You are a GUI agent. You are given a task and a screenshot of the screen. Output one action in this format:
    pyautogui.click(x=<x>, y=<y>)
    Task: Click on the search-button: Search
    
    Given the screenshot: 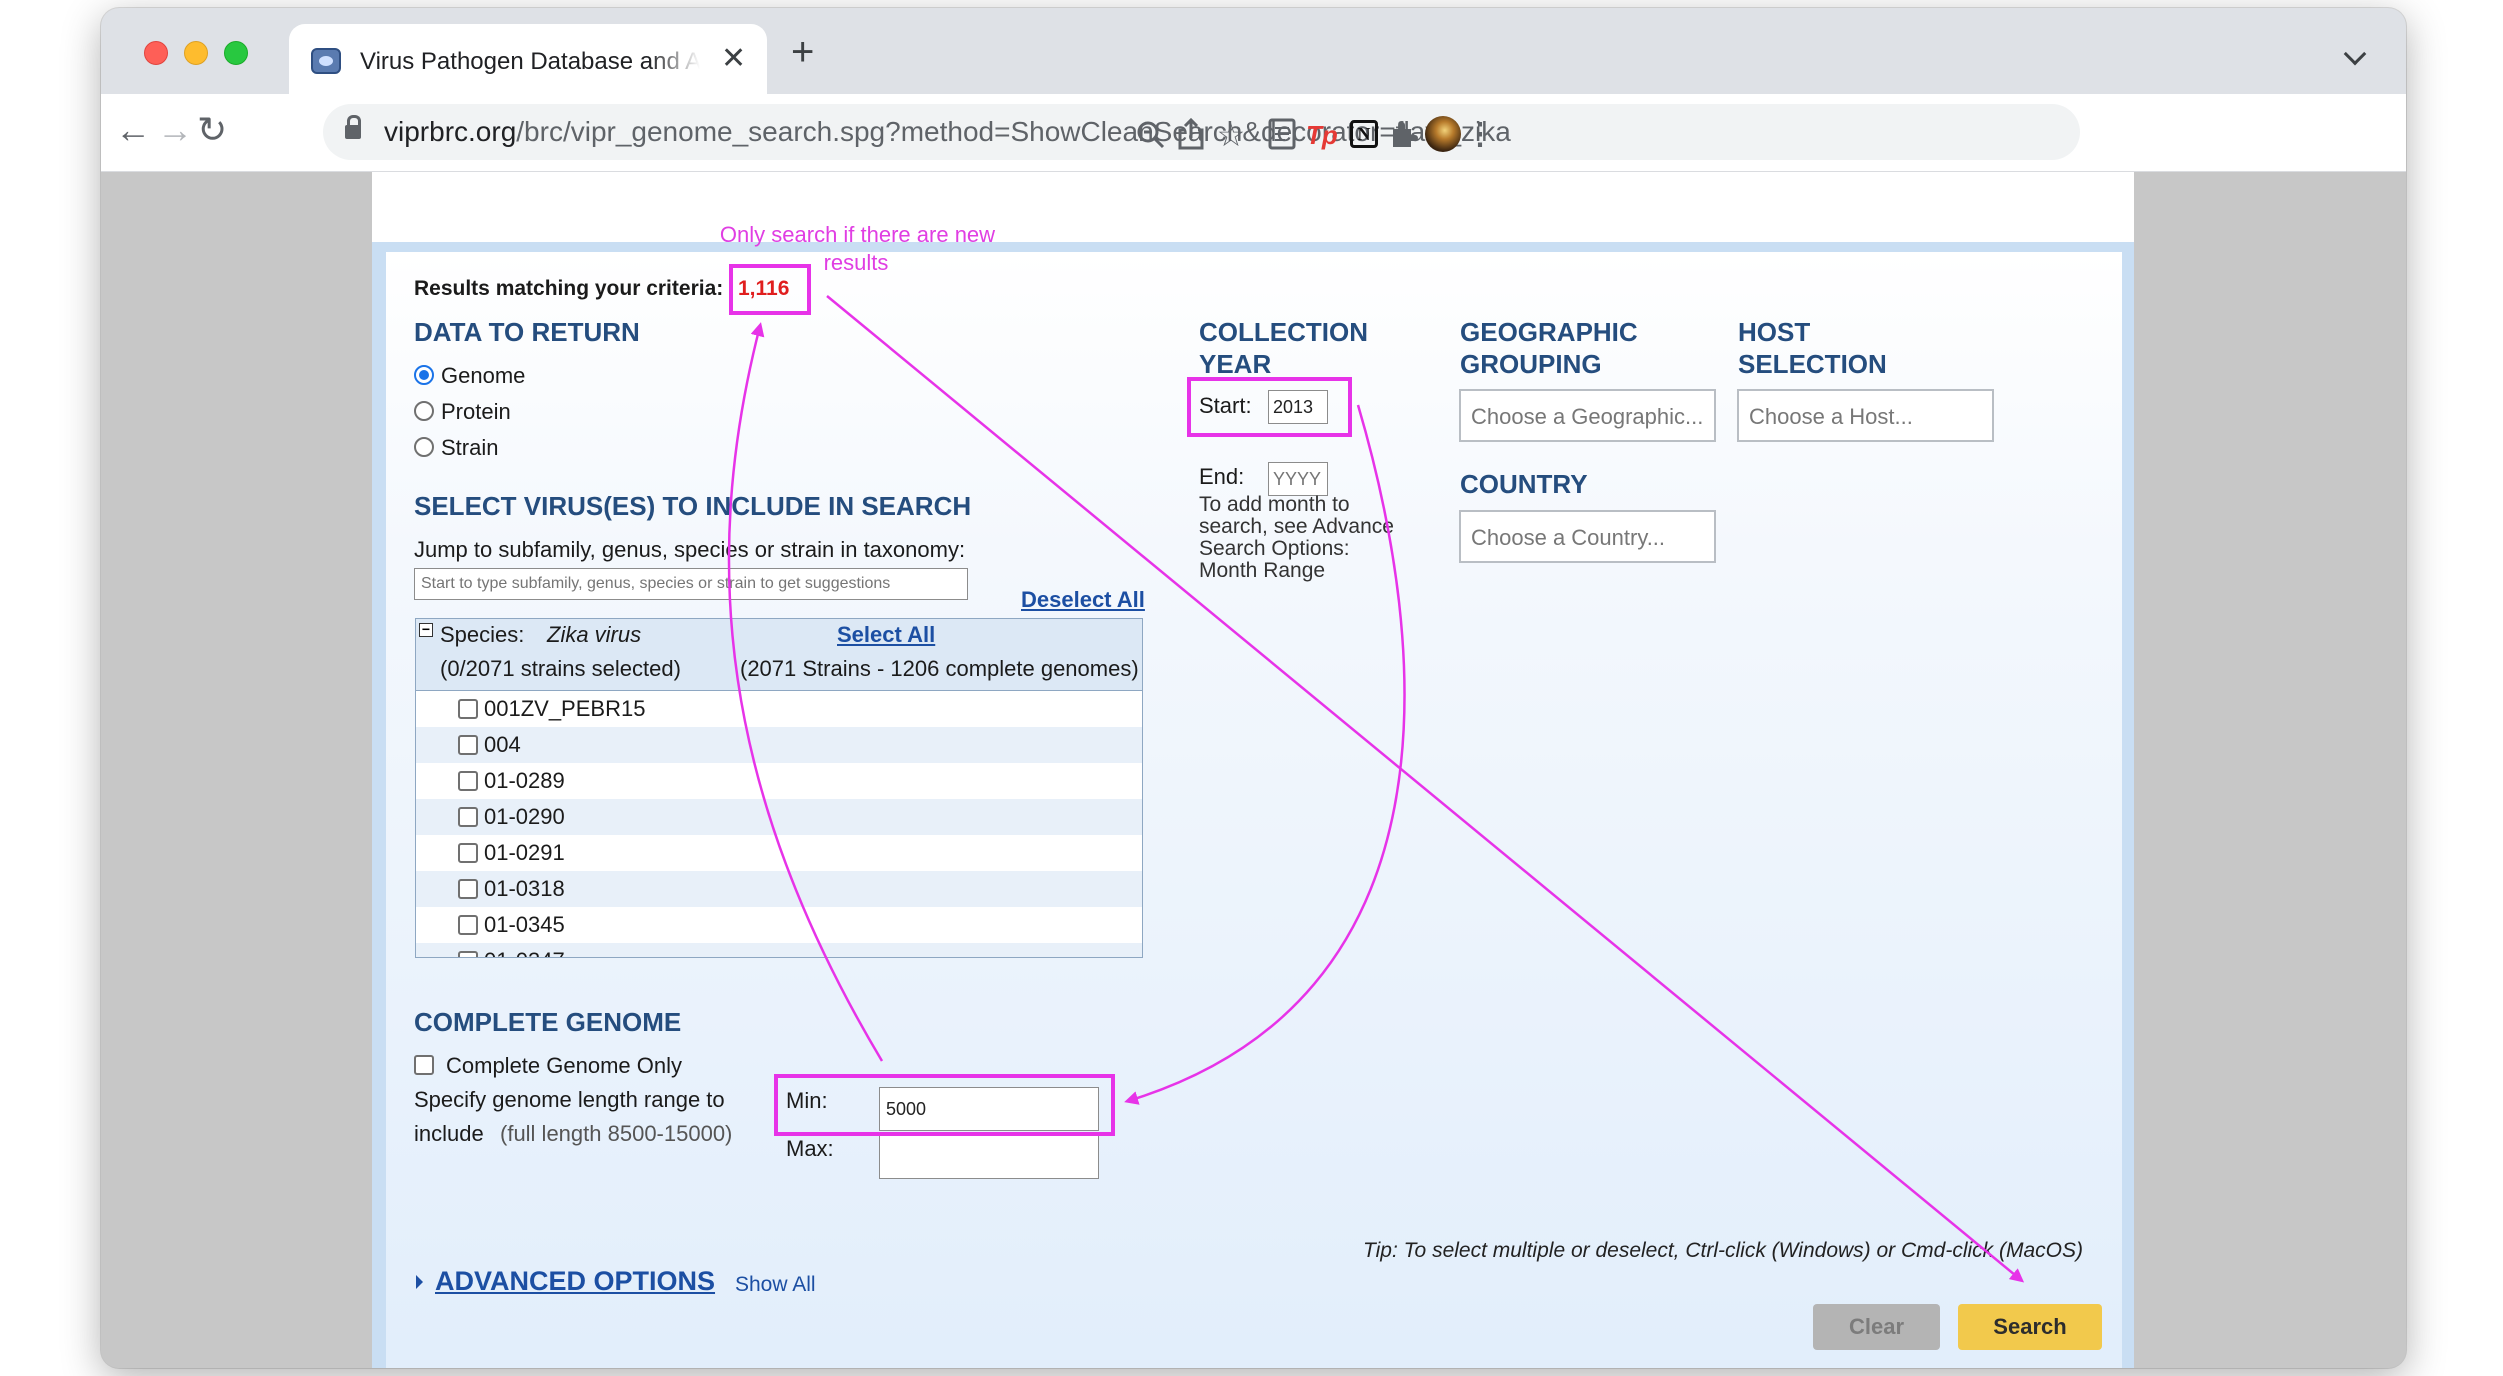 What is the action you would take?
    pyautogui.click(x=2030, y=1327)
    